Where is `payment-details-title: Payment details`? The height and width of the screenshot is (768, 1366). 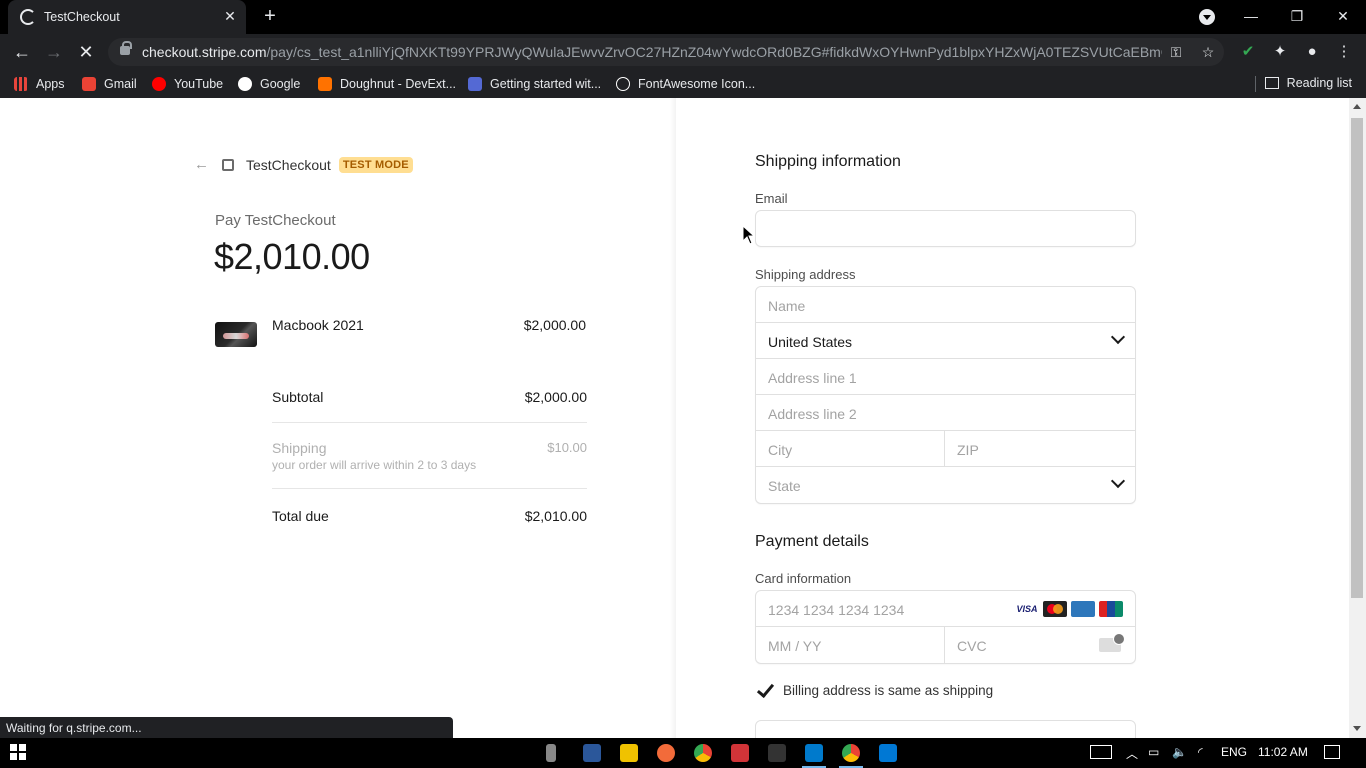
payment-details-title: Payment details is located at coordinates (812, 541).